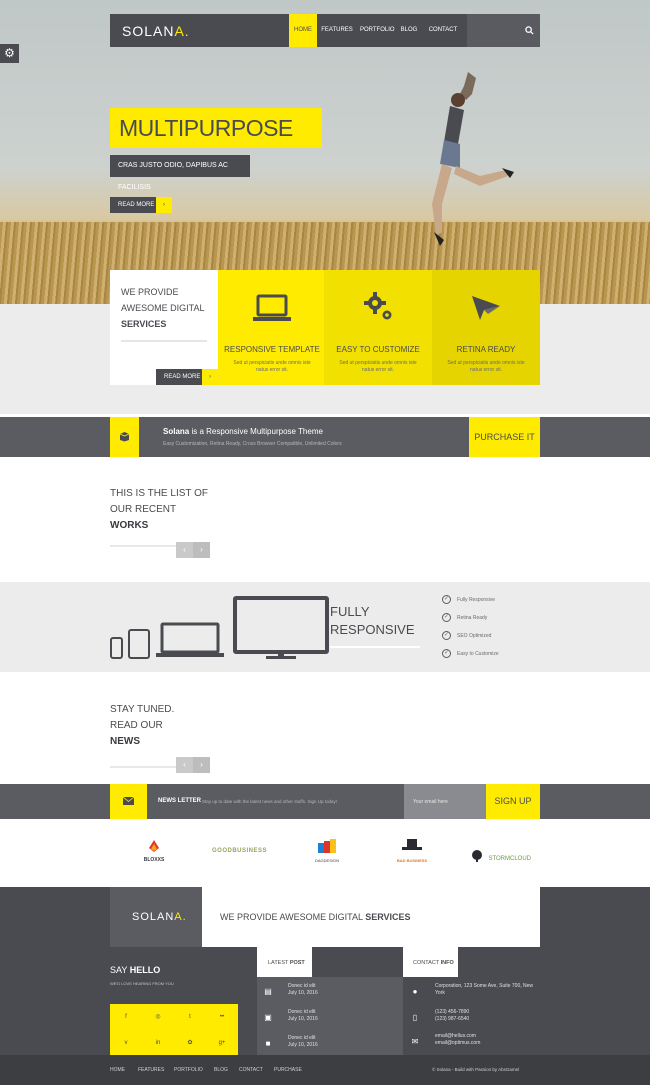  Describe the element at coordinates (472, 618) in the screenshot. I see `check-label: Retina Ready` at that location.